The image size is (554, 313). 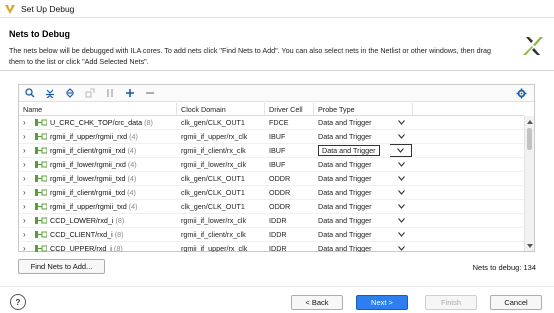 What do you see at coordinates (88, 164) in the screenshot?
I see `net-name: rgmii_if_lower/rgmii_rxd` at bounding box center [88, 164].